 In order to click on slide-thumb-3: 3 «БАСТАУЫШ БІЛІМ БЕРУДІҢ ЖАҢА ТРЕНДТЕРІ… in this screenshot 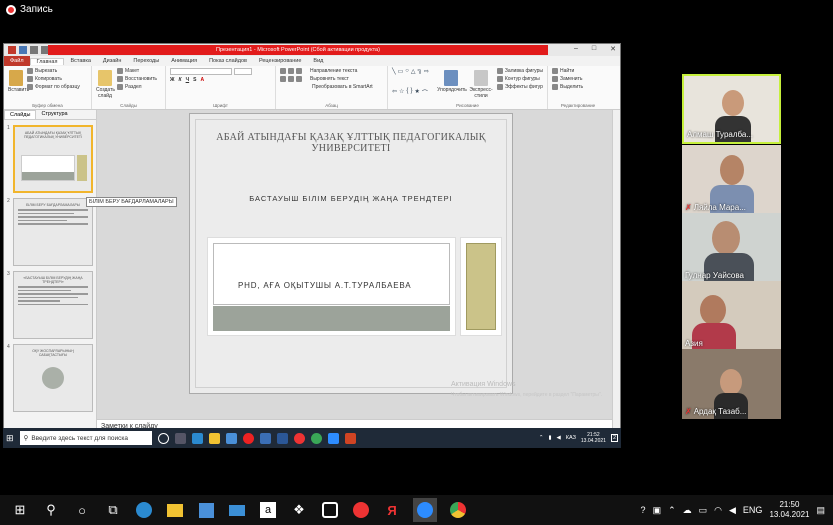, I will do `click(51, 305)`.